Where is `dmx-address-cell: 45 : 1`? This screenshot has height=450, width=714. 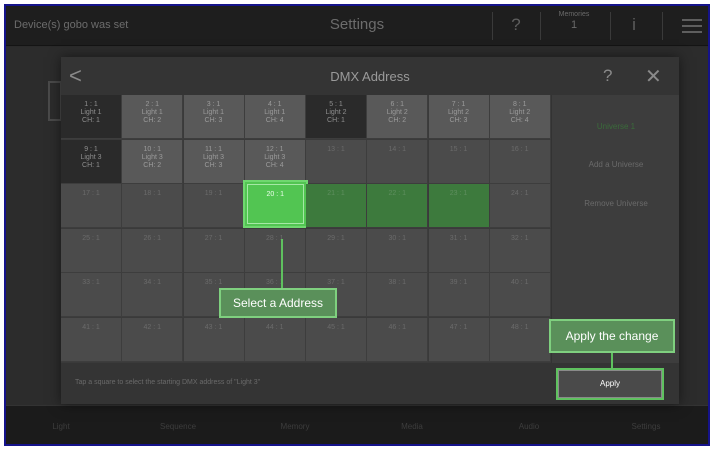
dmx-address-cell: 45 : 1 is located at coordinates (336, 340).